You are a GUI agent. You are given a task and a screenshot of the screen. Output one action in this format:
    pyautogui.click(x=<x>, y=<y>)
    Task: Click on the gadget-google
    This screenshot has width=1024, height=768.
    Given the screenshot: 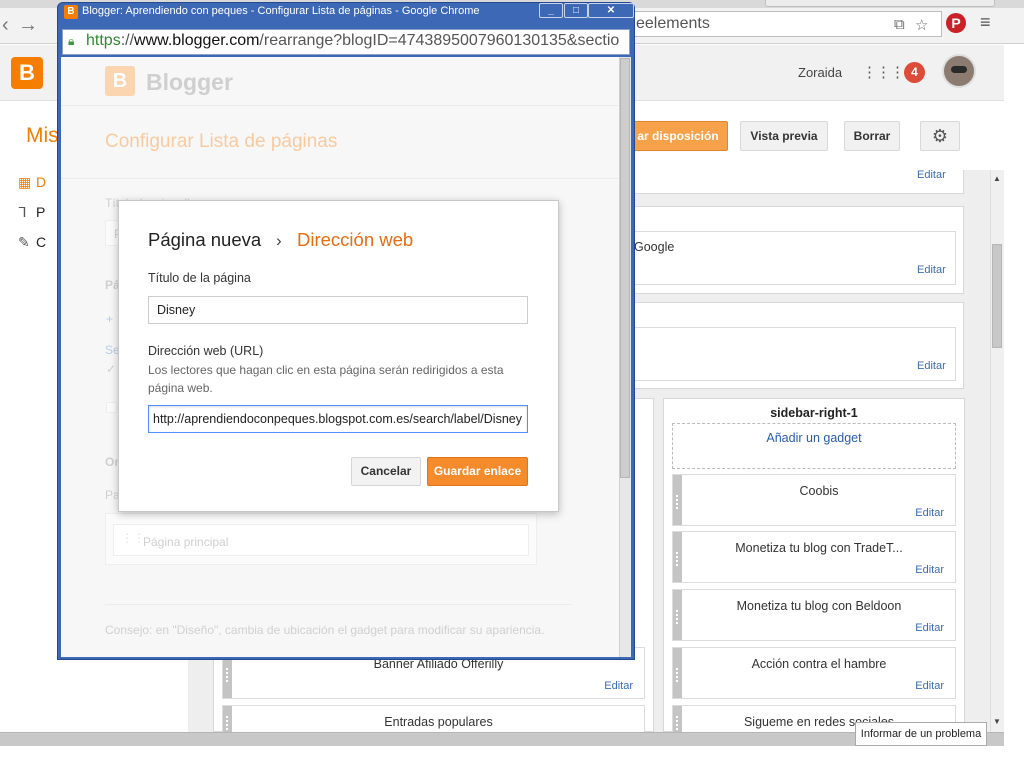 What is the action you would take?
    pyautogui.click(x=794, y=258)
    